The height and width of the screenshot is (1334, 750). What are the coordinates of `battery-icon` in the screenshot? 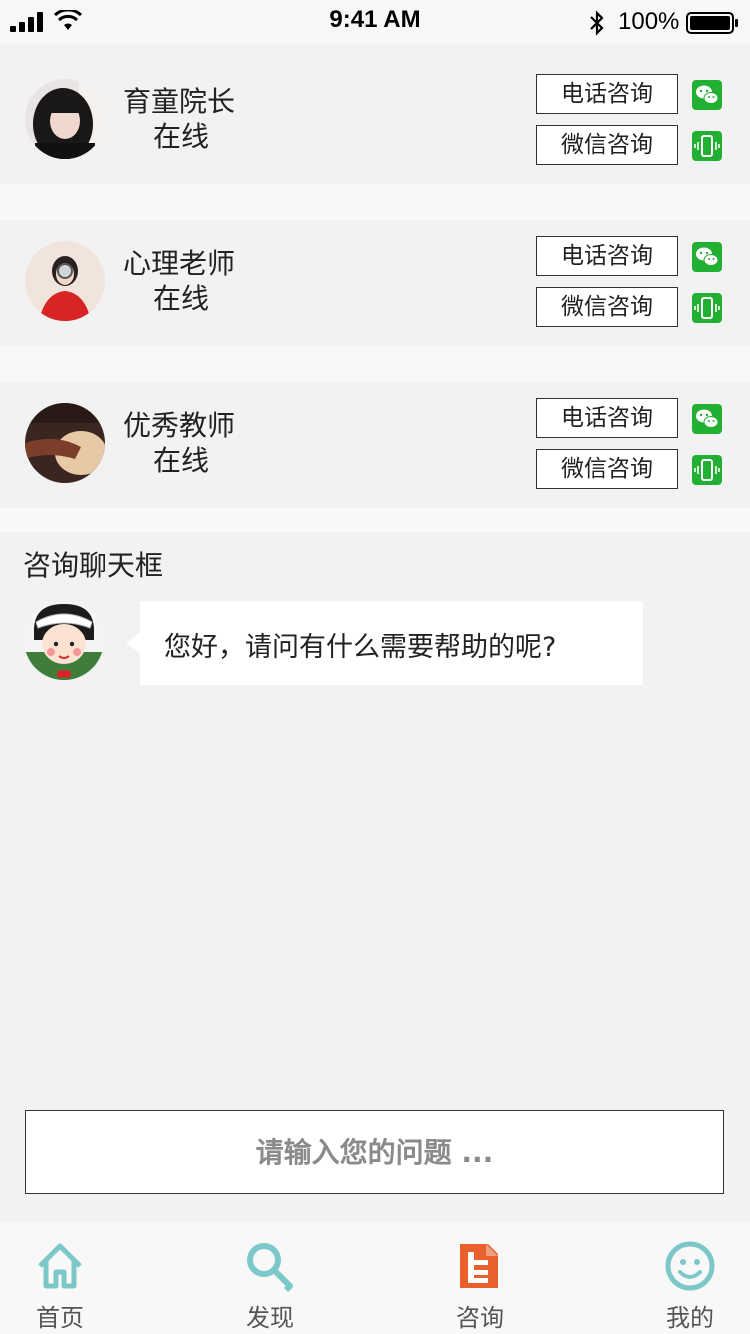 It's located at (712, 23).